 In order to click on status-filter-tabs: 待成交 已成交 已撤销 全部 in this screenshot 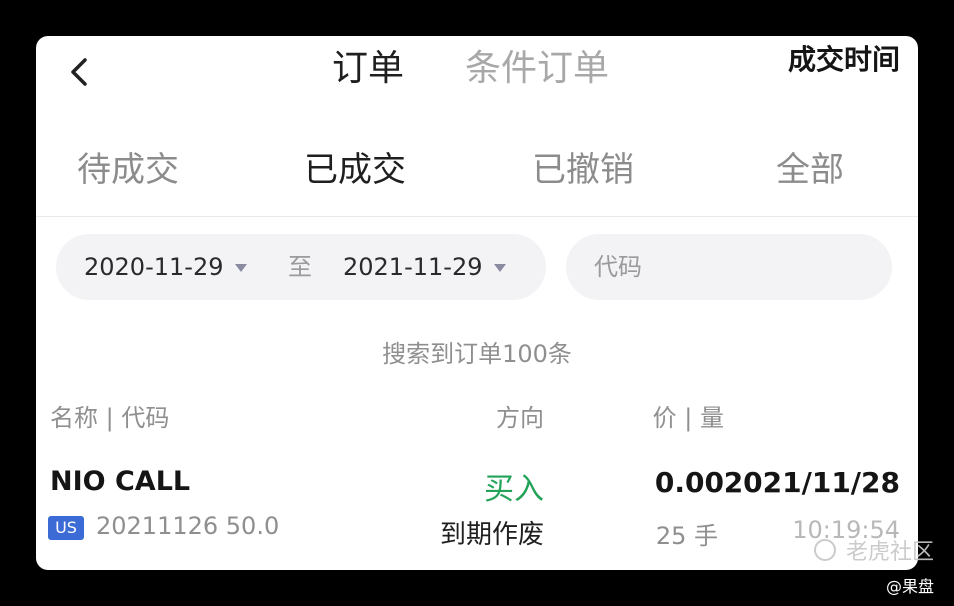, I will do `click(477, 170)`.